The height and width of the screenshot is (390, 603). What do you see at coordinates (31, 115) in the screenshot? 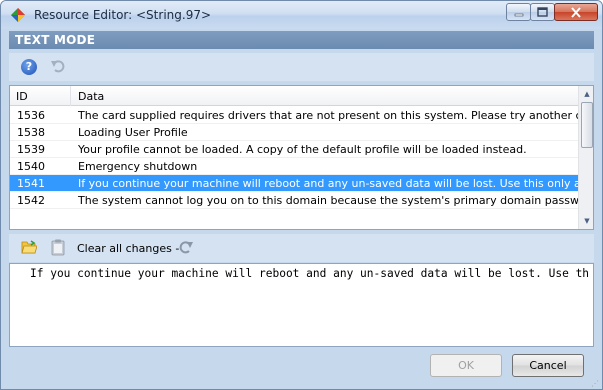
I see `row-id: 1536` at bounding box center [31, 115].